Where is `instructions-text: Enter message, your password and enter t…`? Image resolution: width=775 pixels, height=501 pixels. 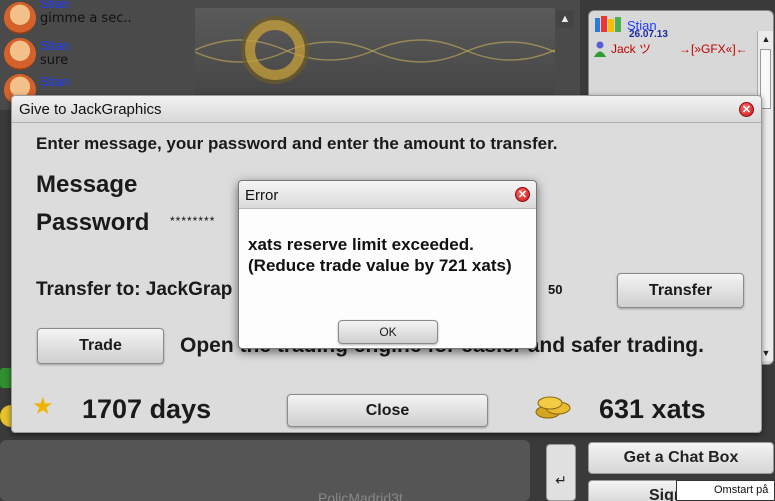 instructions-text: Enter message, your password and enter t… is located at coordinates (297, 143).